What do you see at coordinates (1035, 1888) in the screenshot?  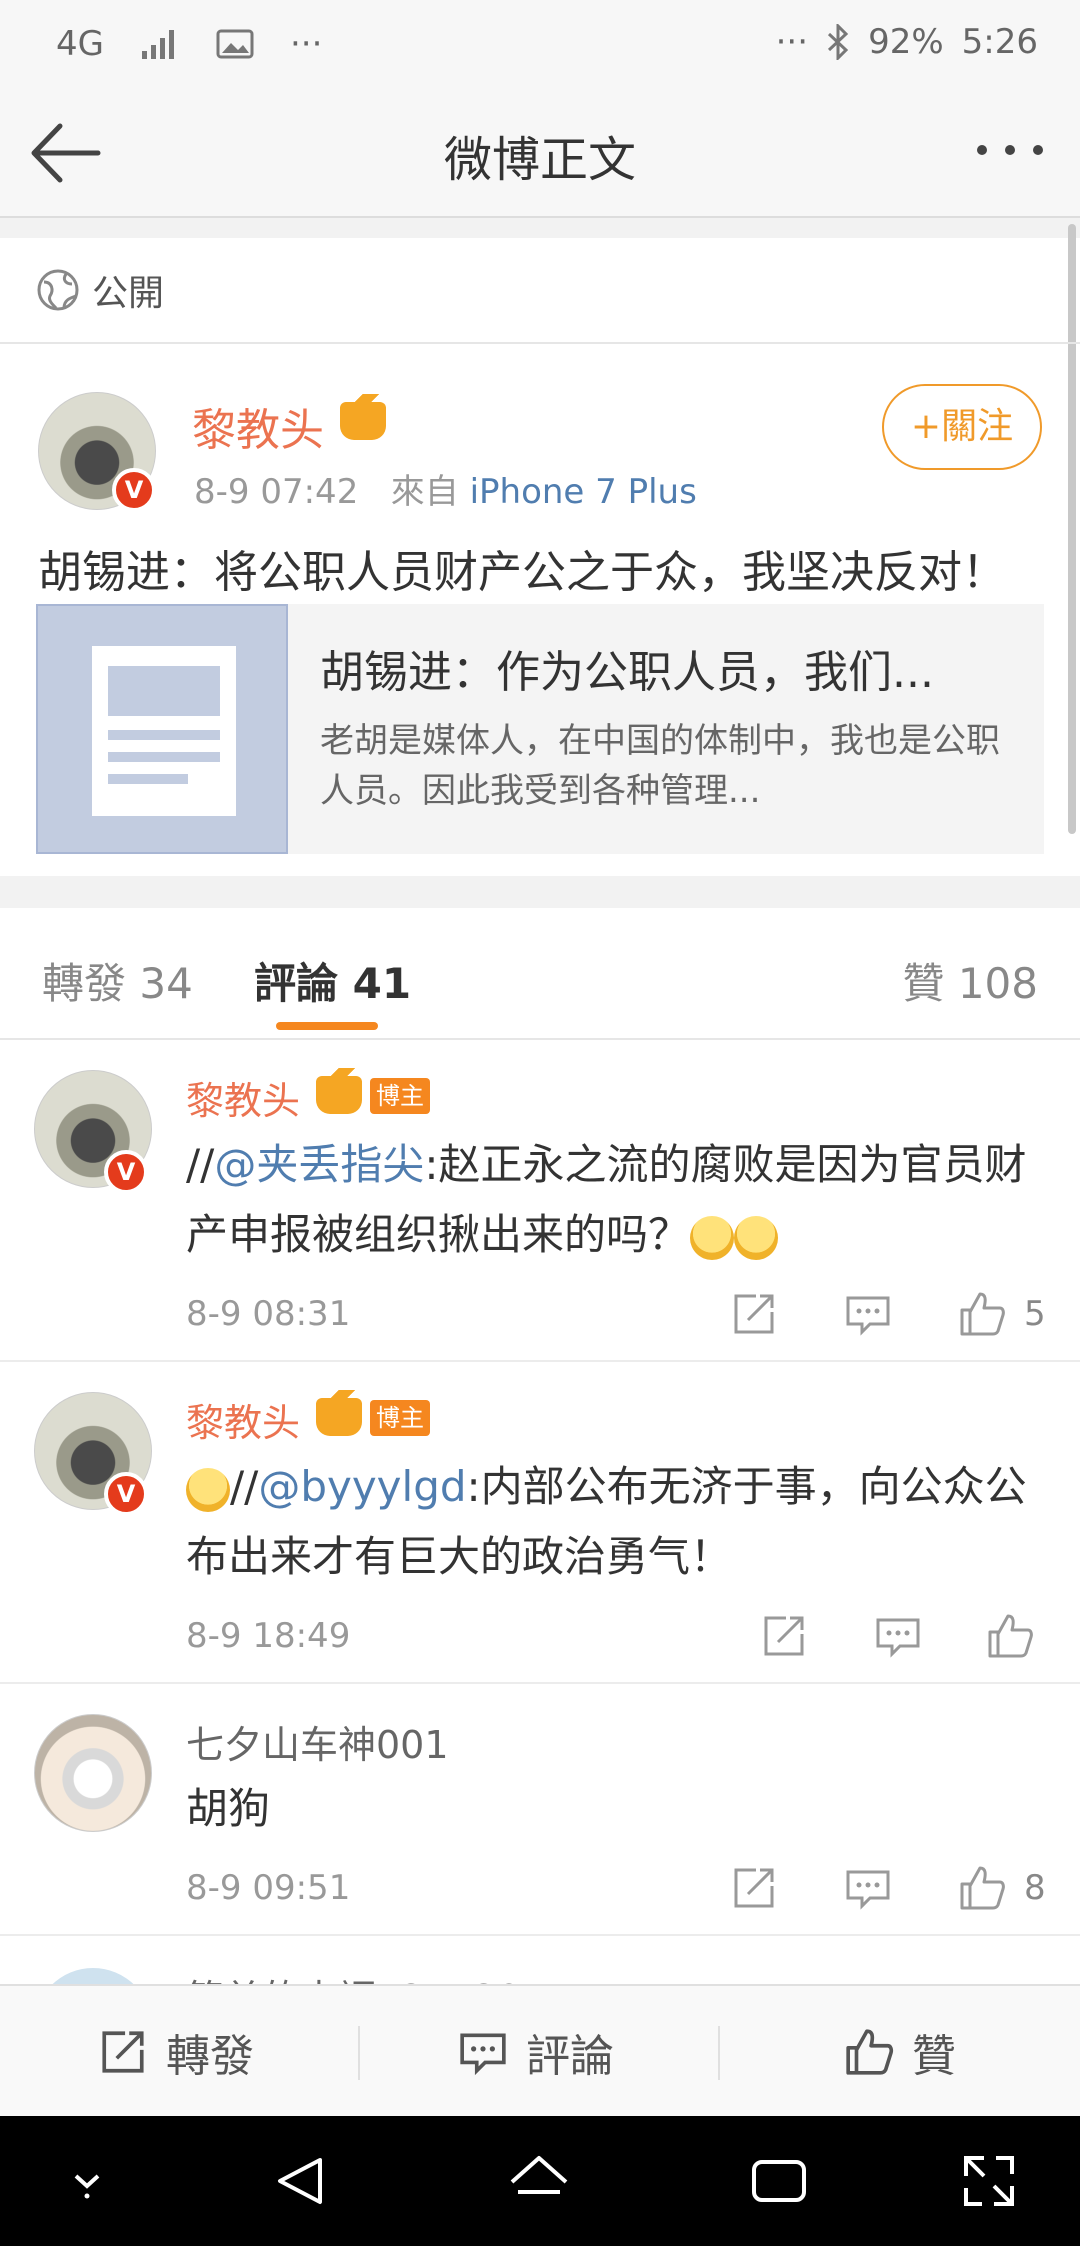 I see `like-count: 8` at bounding box center [1035, 1888].